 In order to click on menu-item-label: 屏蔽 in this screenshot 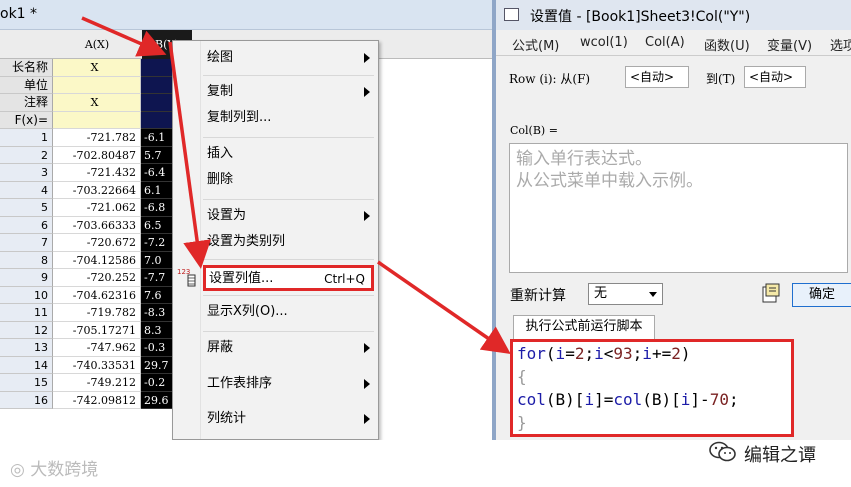, I will do `click(220, 347)`.